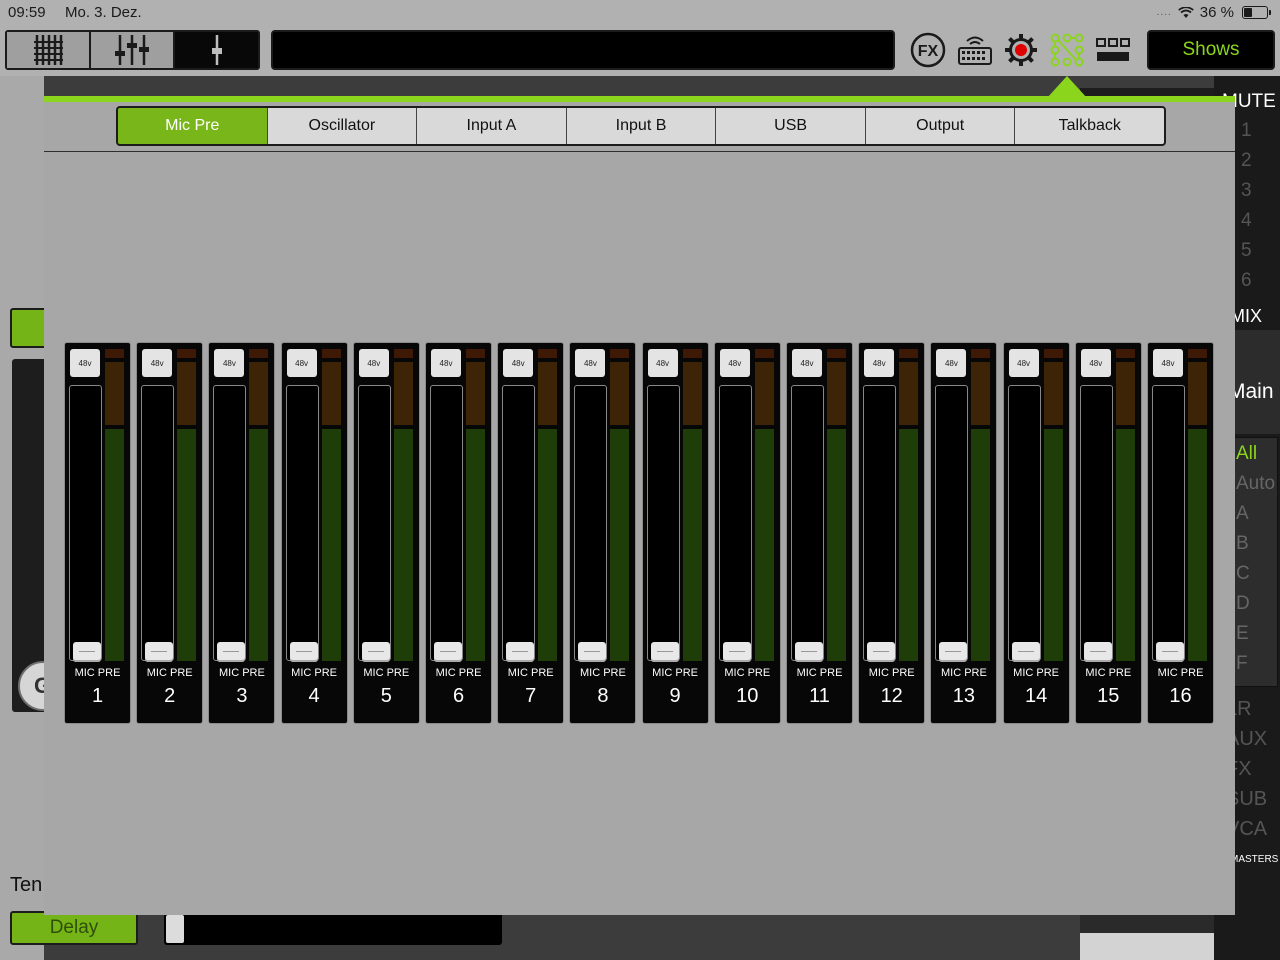 Image resolution: width=1280 pixels, height=960 pixels. What do you see at coordinates (1246, 161) in the screenshot?
I see `mute-group-item: 2` at bounding box center [1246, 161].